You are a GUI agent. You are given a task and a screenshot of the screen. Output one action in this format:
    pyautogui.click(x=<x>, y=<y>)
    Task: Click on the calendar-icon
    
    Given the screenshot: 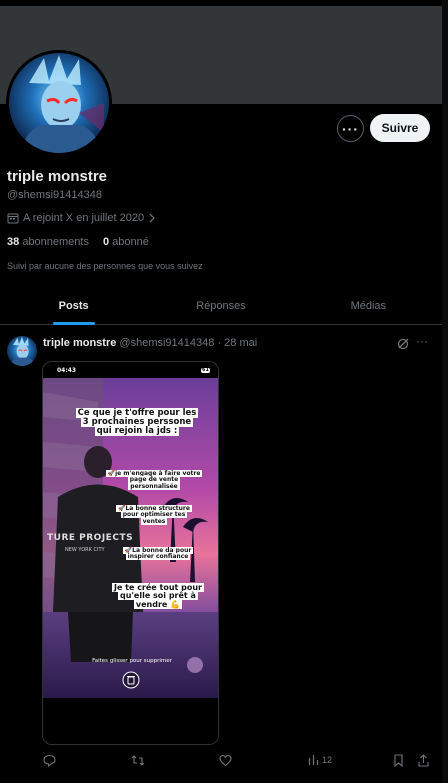 What is the action you would take?
    pyautogui.click(x=13, y=218)
    